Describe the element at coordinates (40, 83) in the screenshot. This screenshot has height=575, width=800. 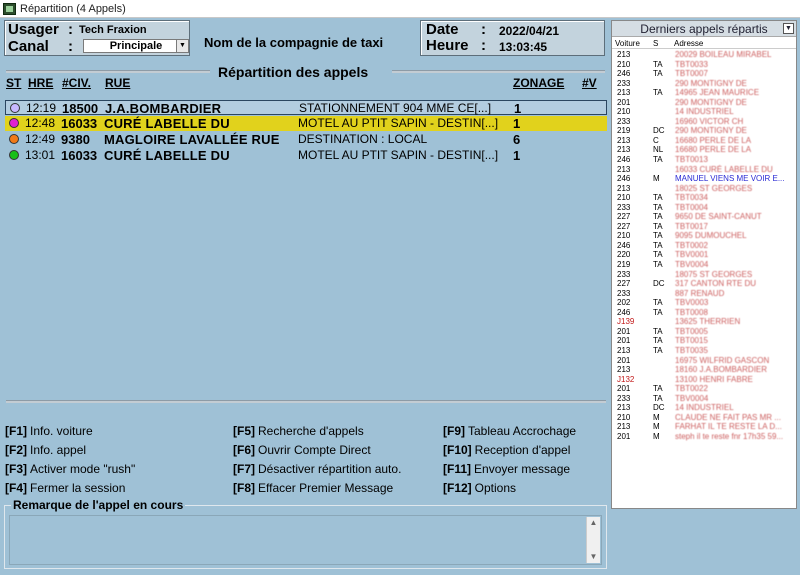
I see `col-header-hre: HRE` at that location.